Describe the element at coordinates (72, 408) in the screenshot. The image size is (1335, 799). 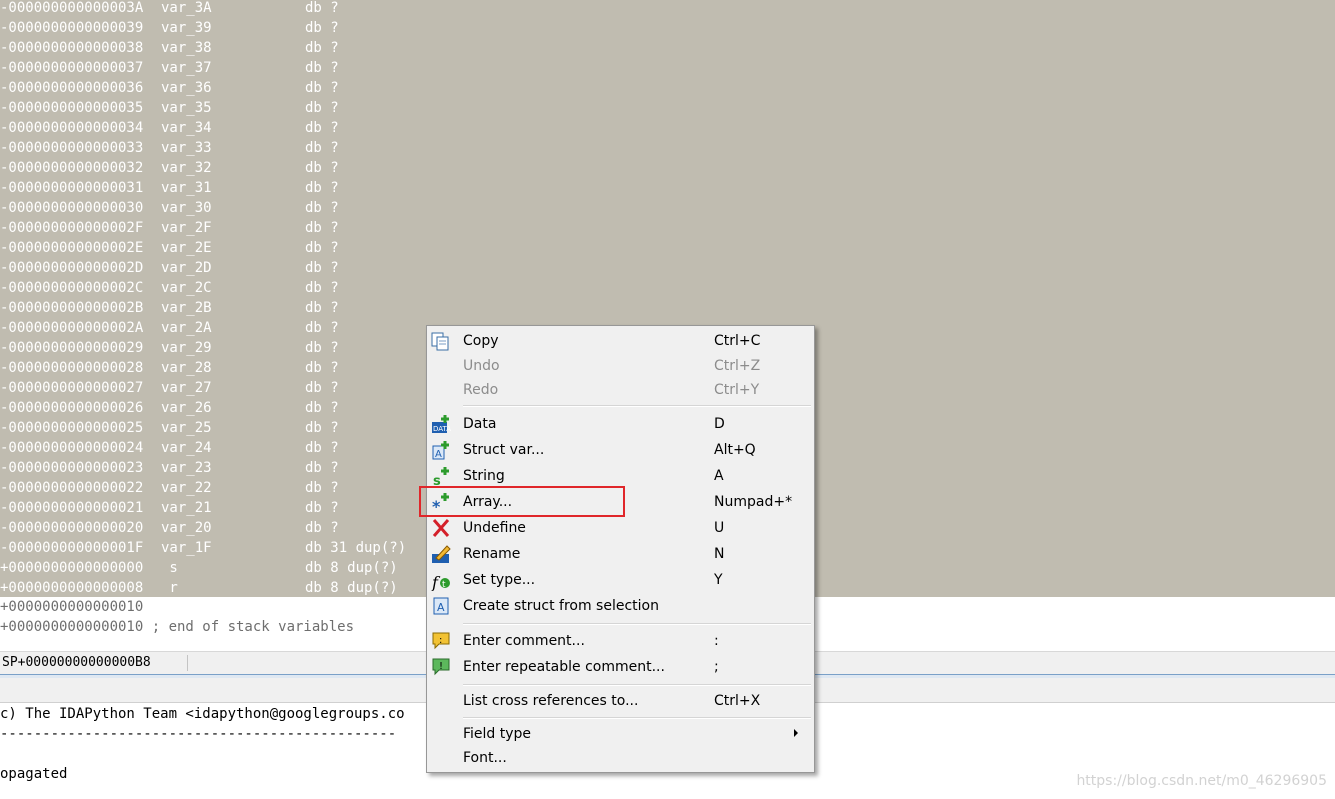
I see `stack-var-offset: -0000000000000026` at that location.